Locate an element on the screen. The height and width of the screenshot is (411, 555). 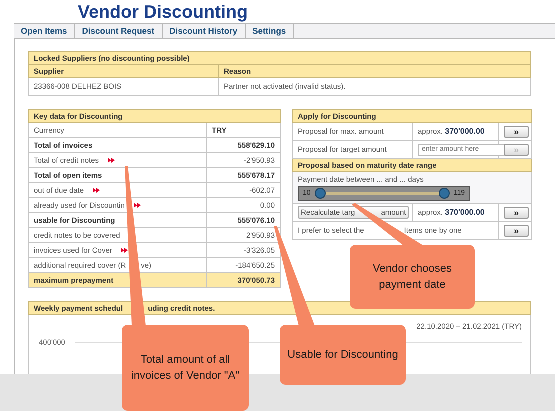
tab: Discount History is located at coordinates (204, 31).